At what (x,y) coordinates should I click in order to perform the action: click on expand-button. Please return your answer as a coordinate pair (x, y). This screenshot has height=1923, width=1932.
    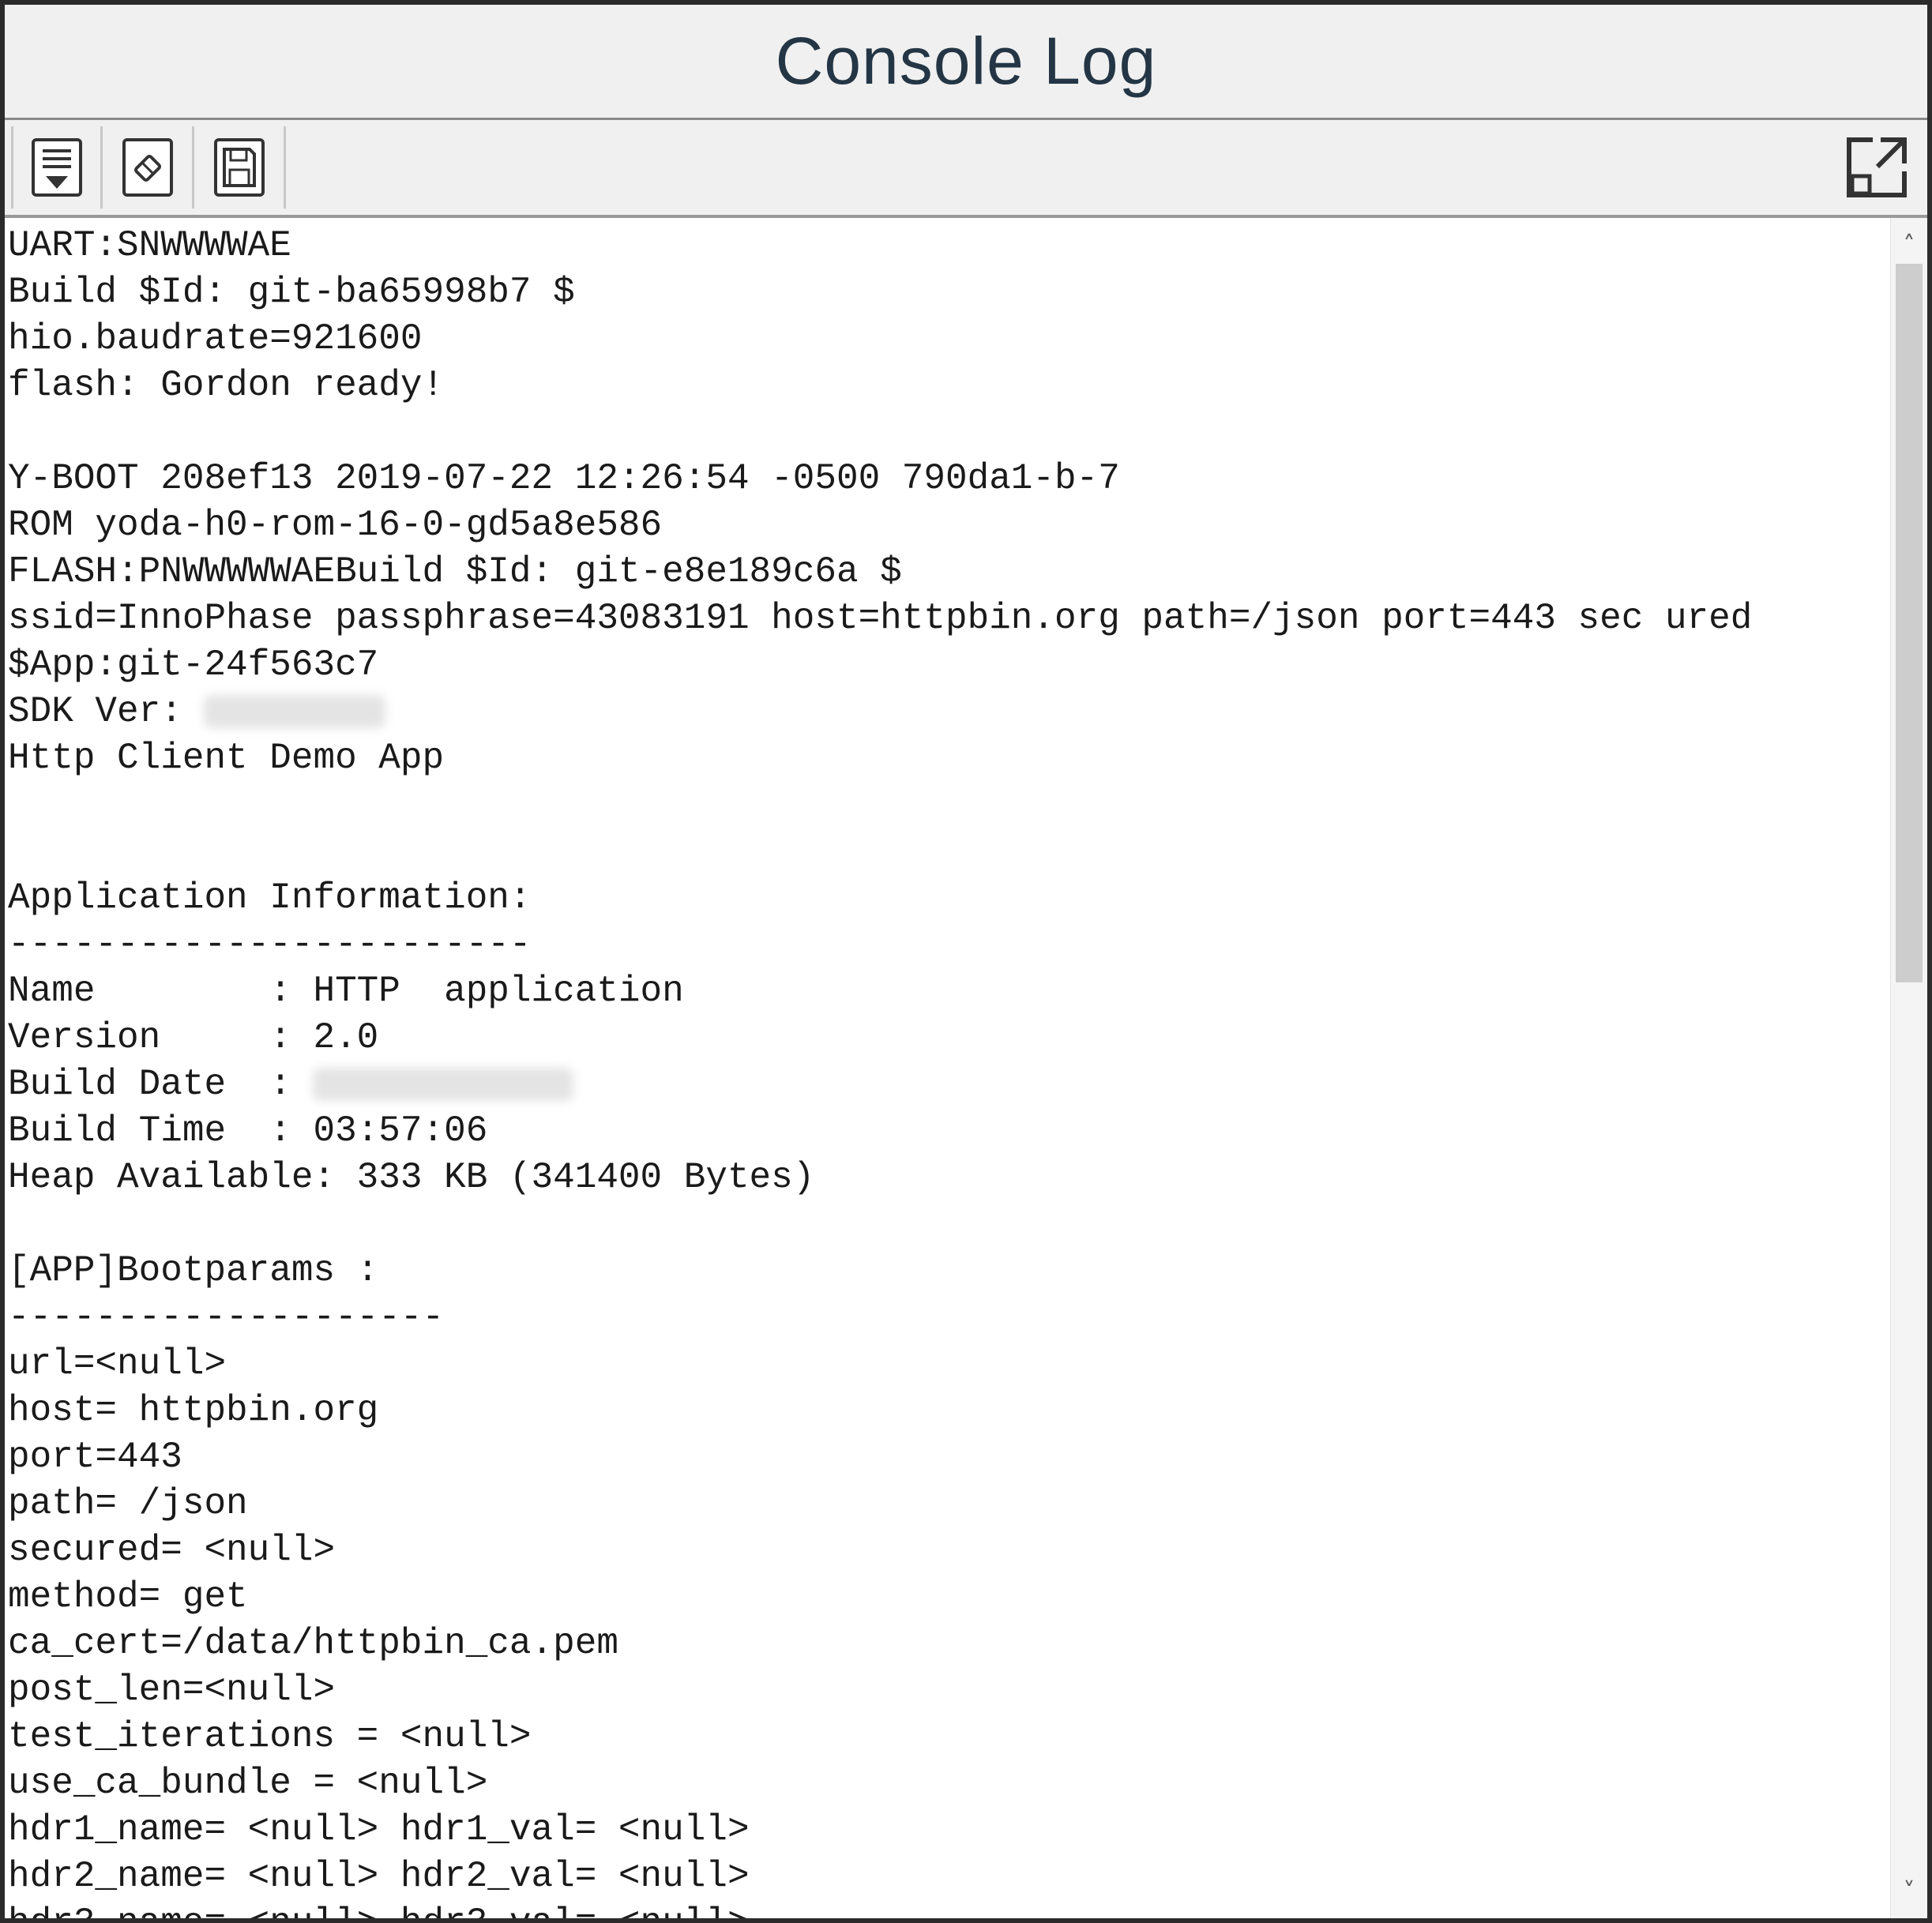
    Looking at the image, I should click on (1877, 169).